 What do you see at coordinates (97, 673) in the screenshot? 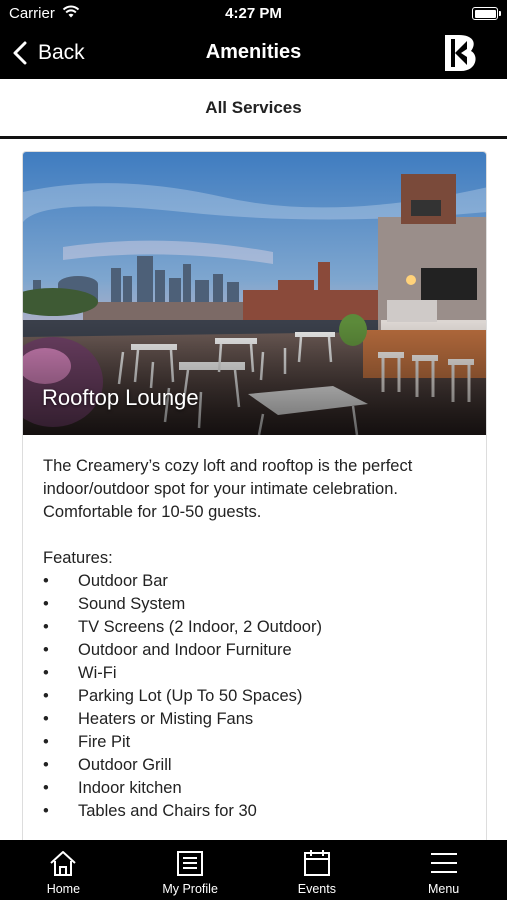
I see `feature-label: Wi-Fi` at bounding box center [97, 673].